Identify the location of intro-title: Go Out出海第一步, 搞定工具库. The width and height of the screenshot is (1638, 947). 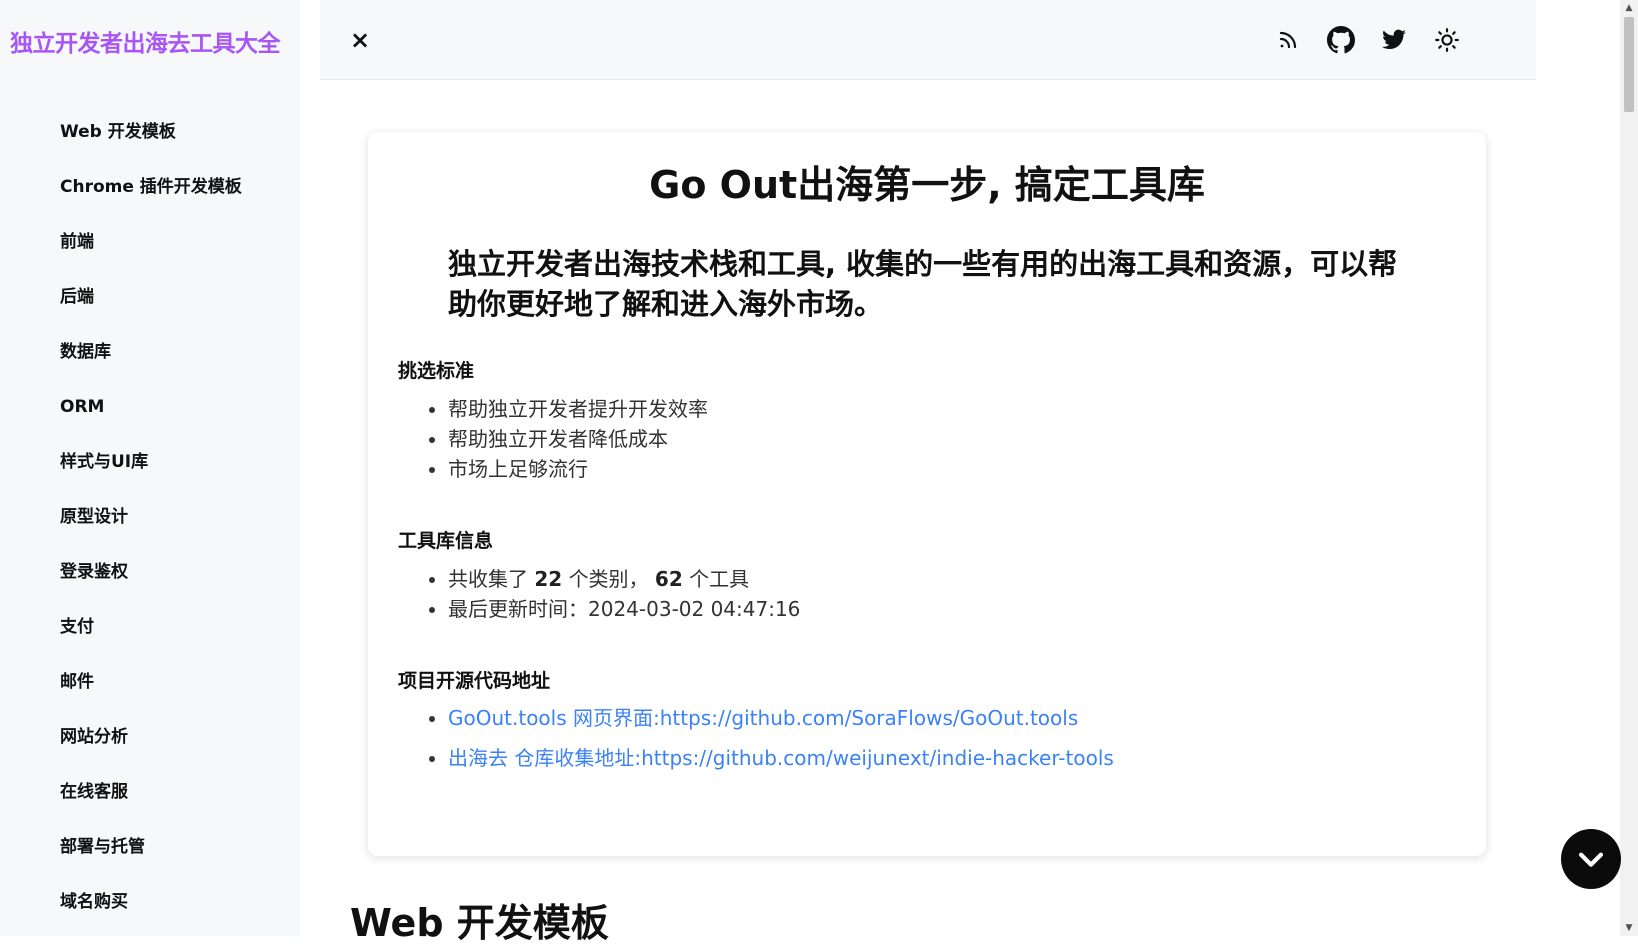
(927, 185).